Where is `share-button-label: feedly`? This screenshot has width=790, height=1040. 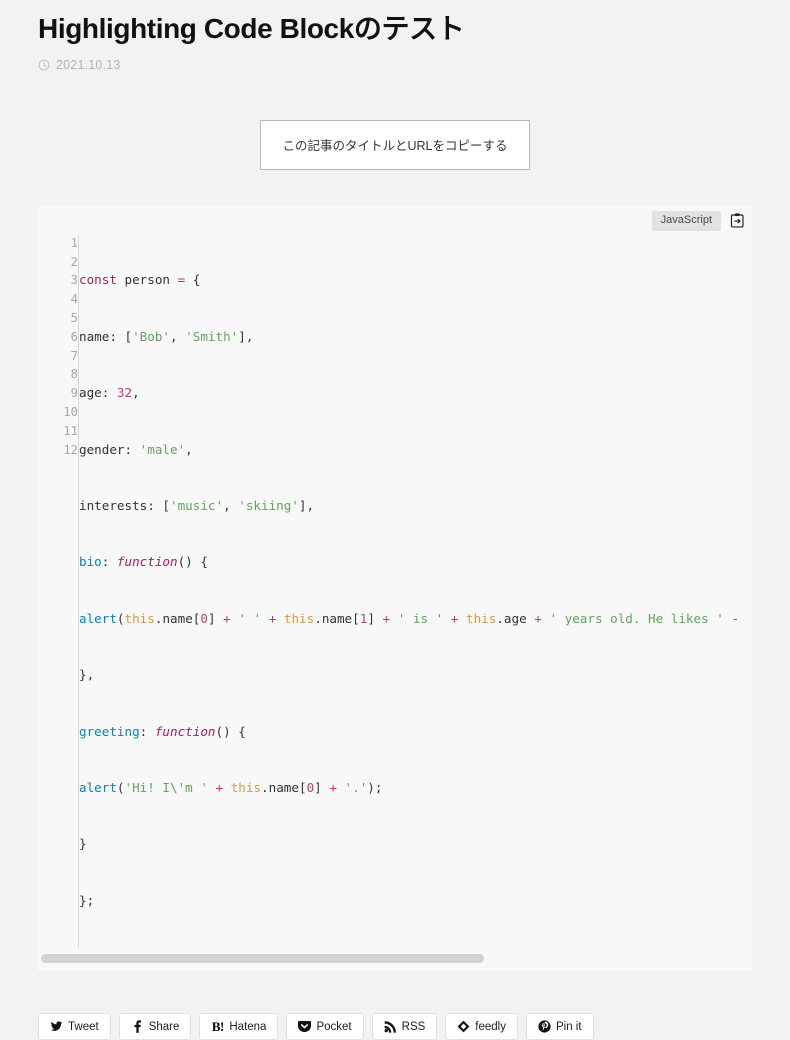
share-button-label: feedly is located at coordinates (490, 1026).